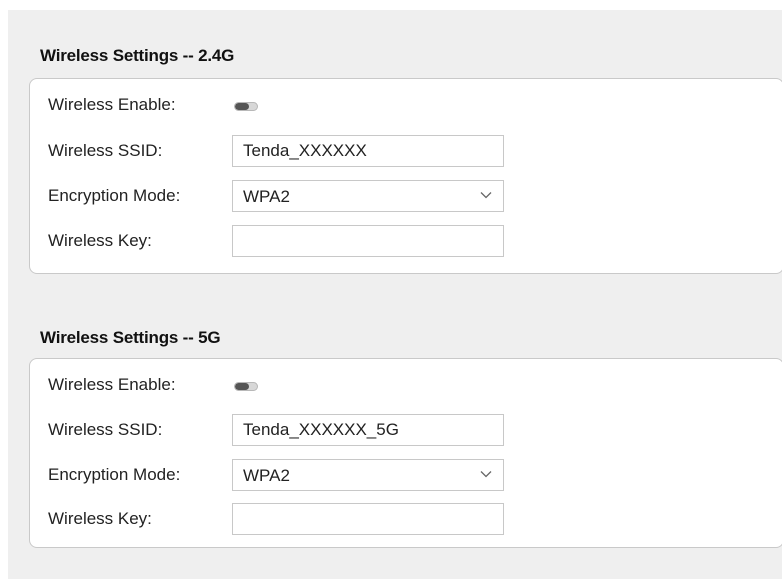 Image resolution: width=782 pixels, height=579 pixels. I want to click on row-encryption-mode-2-4g: Encryption Mode: WPA2, so click(406, 197).